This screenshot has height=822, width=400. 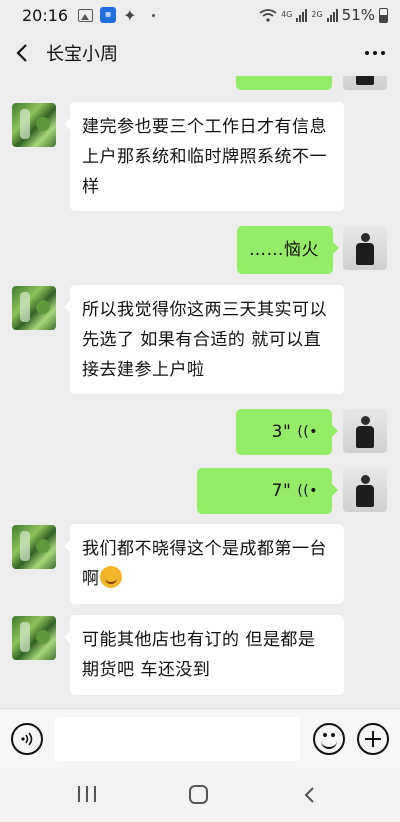 What do you see at coordinates (45, 15) in the screenshot?
I see `status-time: 20:16` at bounding box center [45, 15].